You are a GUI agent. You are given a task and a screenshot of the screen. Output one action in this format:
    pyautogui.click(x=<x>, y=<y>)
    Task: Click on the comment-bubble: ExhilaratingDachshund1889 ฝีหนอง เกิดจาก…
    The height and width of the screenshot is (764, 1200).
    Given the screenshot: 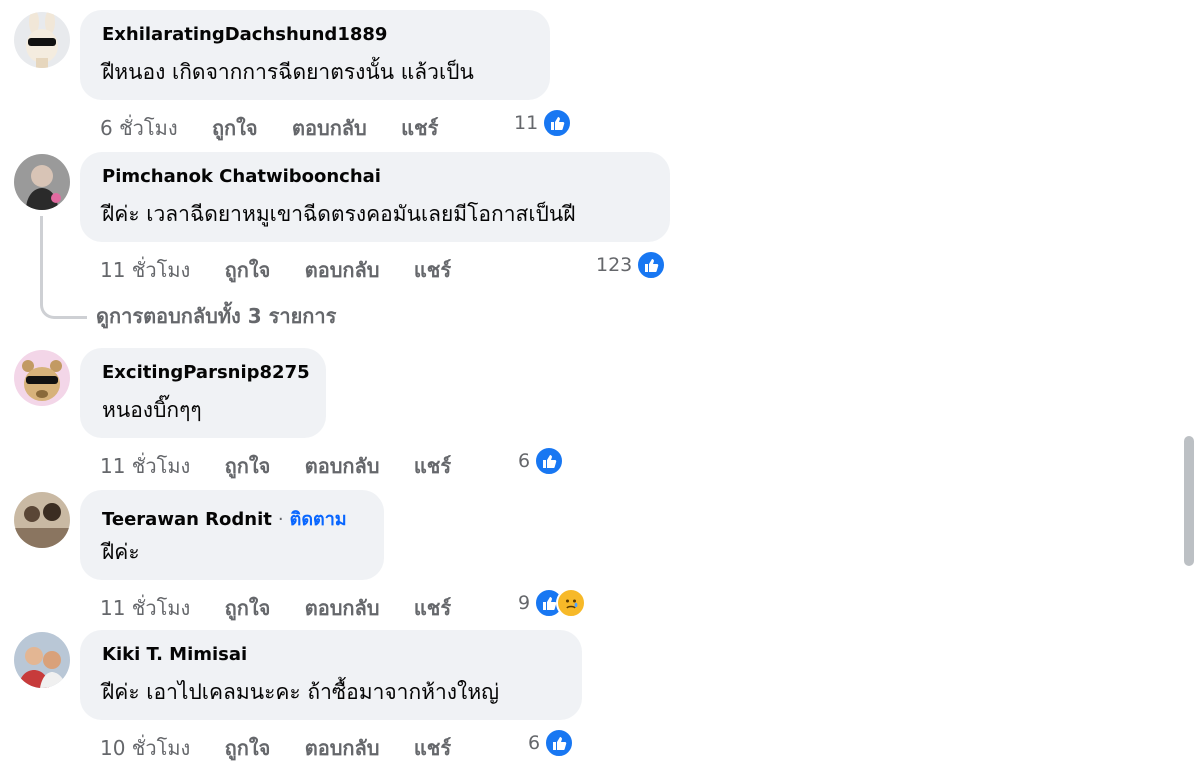 What is the action you would take?
    pyautogui.click(x=315, y=55)
    